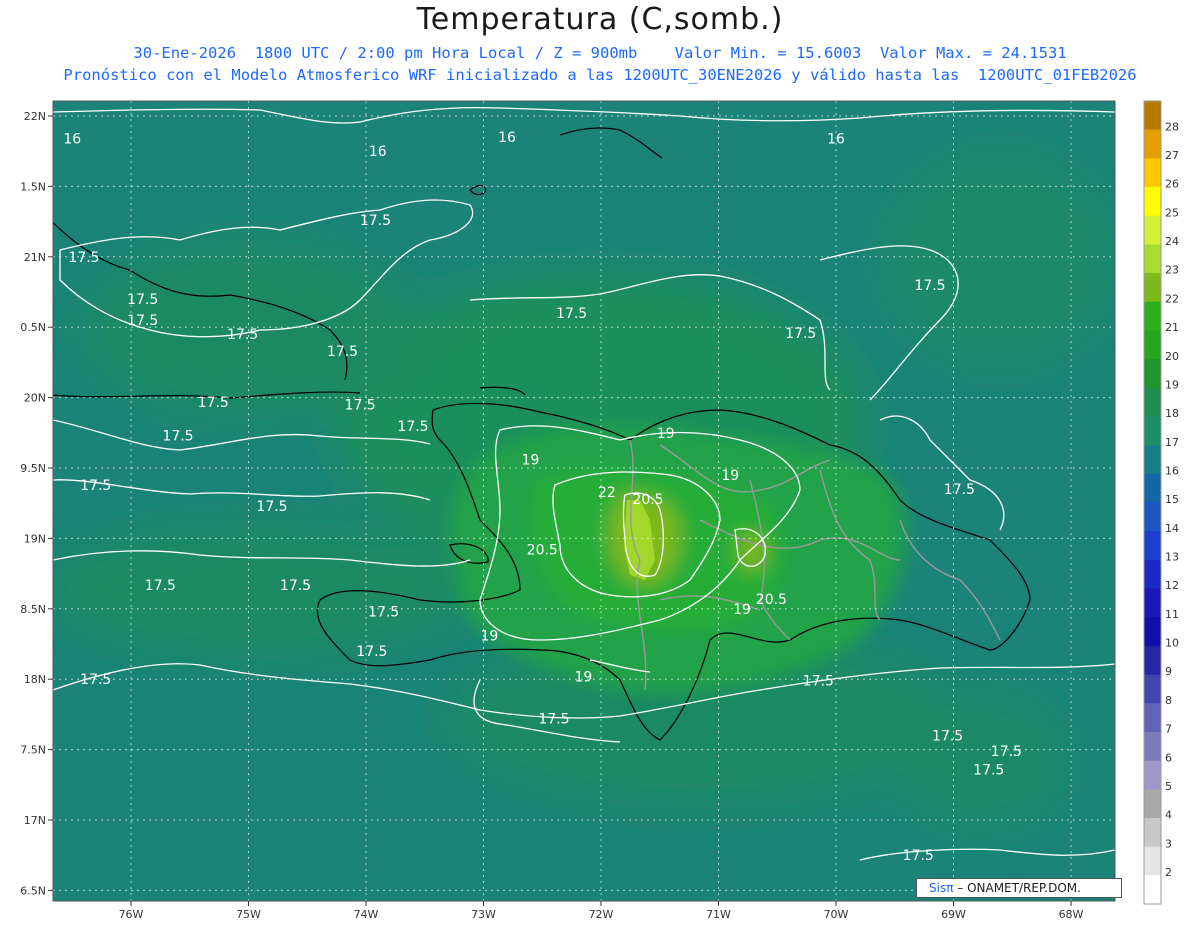  I want to click on lon-tick-label: 71W, so click(718, 914).